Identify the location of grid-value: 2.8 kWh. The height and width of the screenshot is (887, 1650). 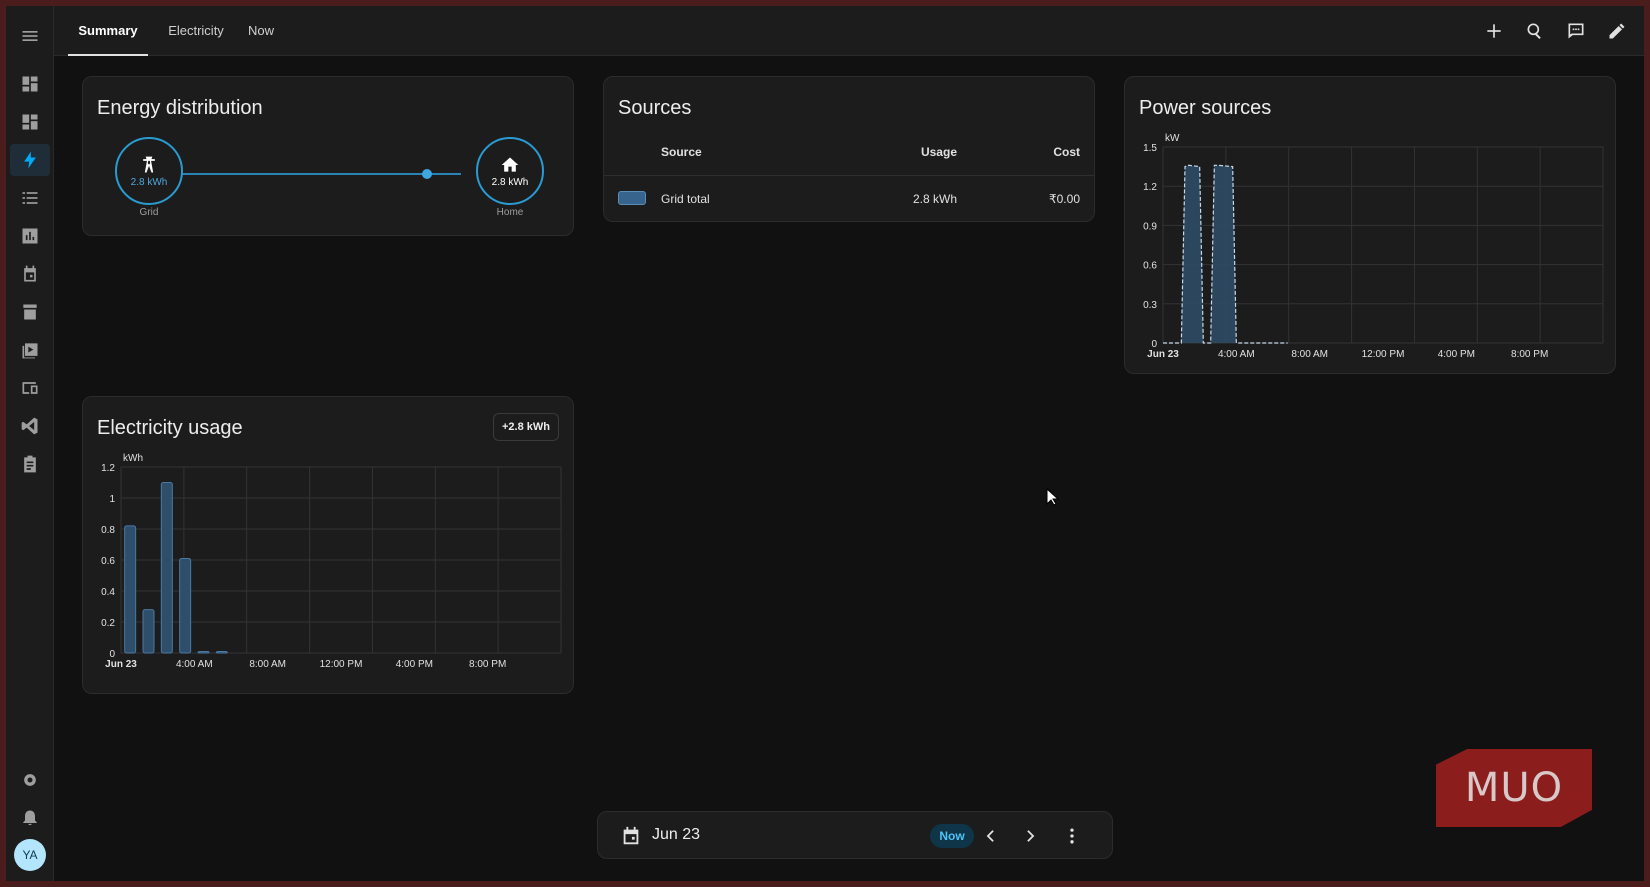
(149, 182).